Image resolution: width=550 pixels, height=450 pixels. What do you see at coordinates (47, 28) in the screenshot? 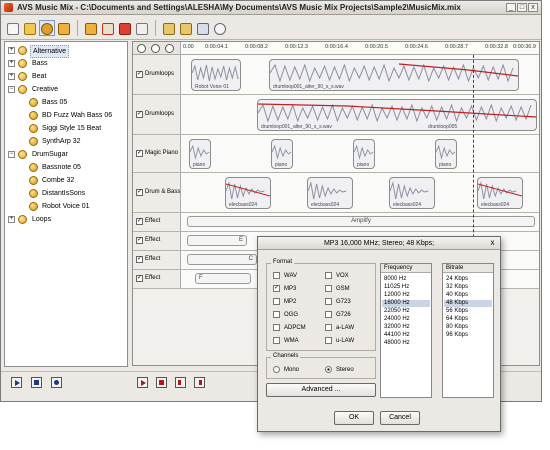
I see `save-icon` at bounding box center [47, 28].